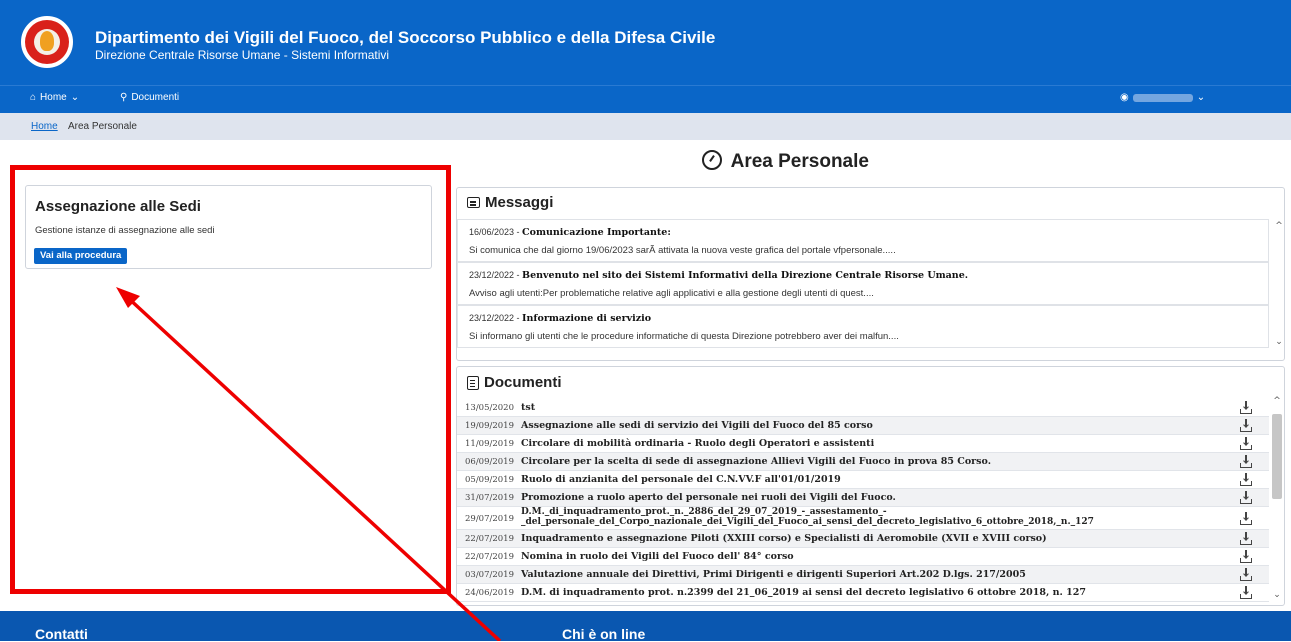  Describe the element at coordinates (47, 42) in the screenshot. I see `vigili-del-fuoco-logo` at that location.